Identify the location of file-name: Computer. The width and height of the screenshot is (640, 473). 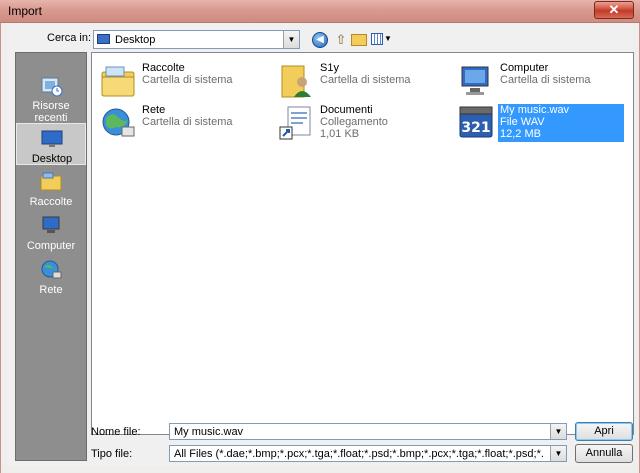
(524, 68).